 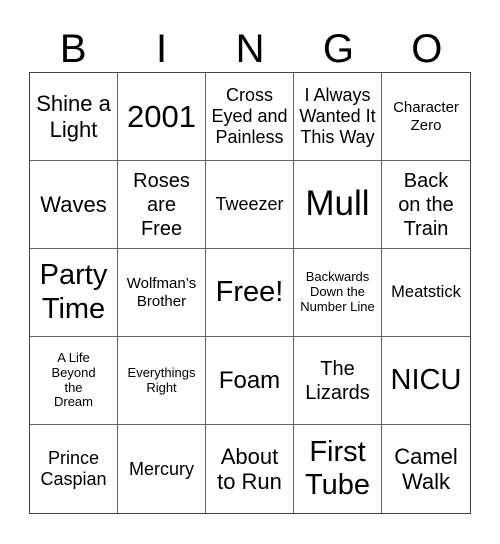 I want to click on cell-label: NICU, so click(x=426, y=379).